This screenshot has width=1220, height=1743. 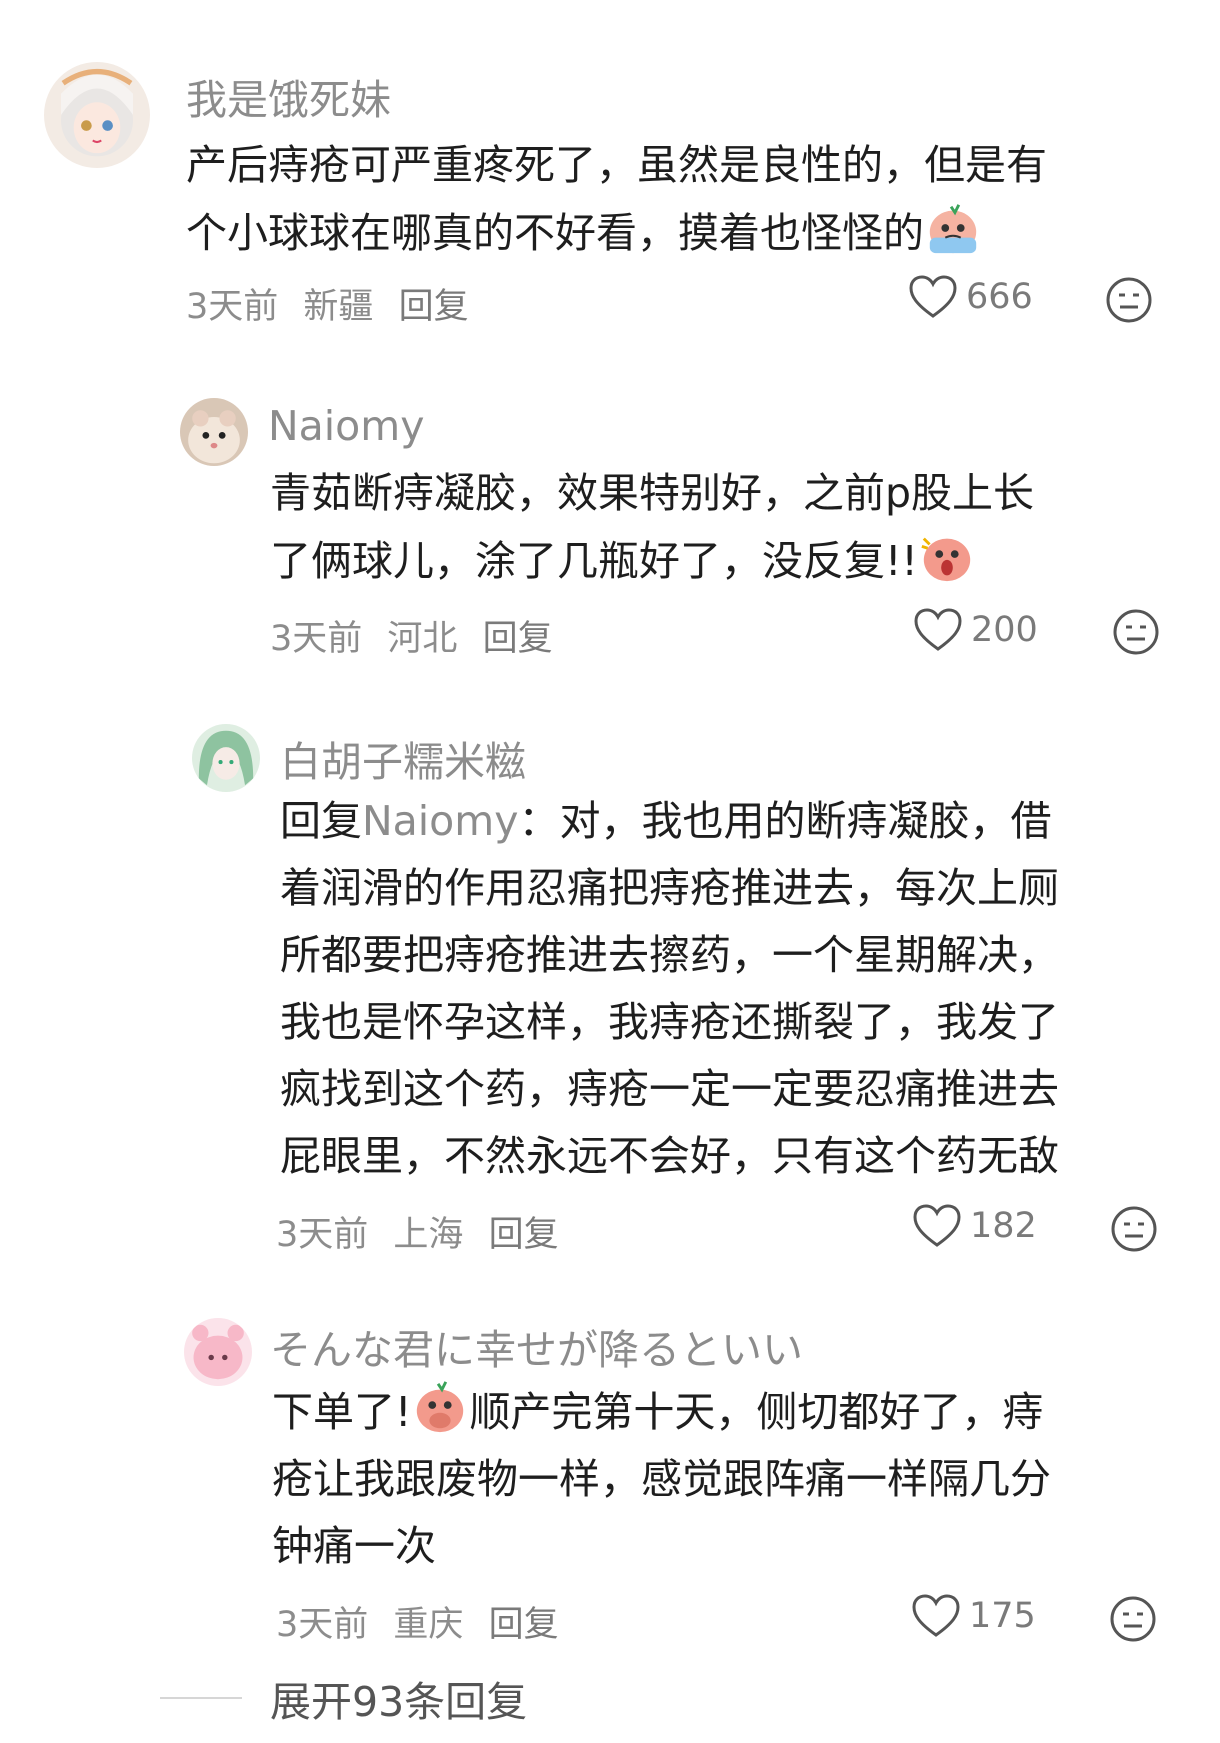 I want to click on username: 我是饿死妹, so click(x=288, y=96).